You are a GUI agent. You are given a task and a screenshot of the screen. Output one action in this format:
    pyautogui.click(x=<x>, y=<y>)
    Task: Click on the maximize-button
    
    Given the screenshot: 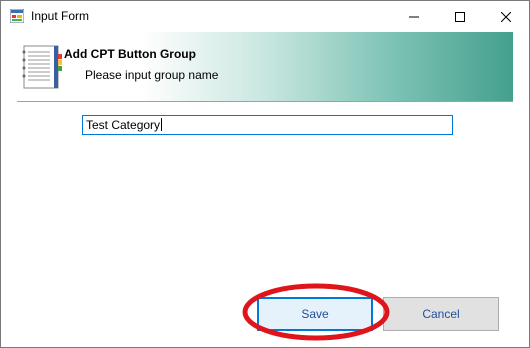 What is the action you would take?
    pyautogui.click(x=460, y=16)
    